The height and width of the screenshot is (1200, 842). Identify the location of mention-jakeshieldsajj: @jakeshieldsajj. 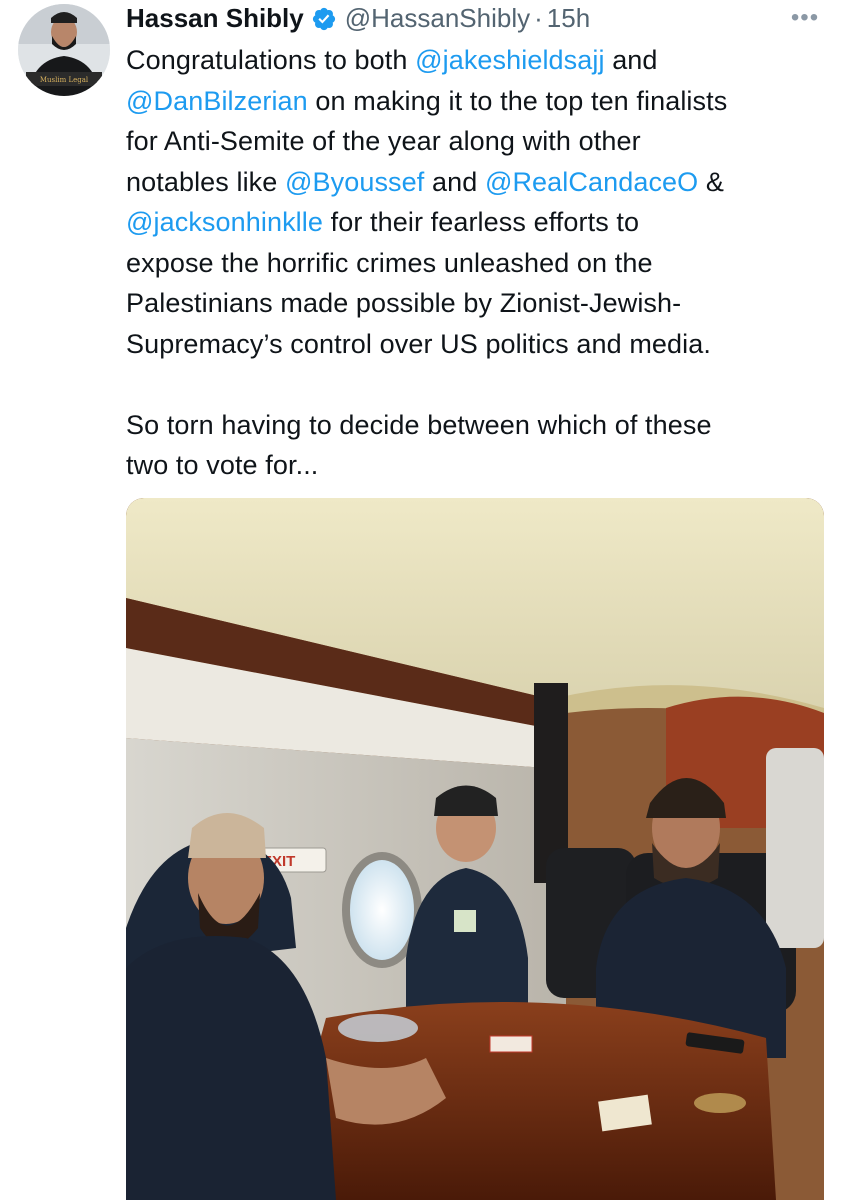
(510, 60).